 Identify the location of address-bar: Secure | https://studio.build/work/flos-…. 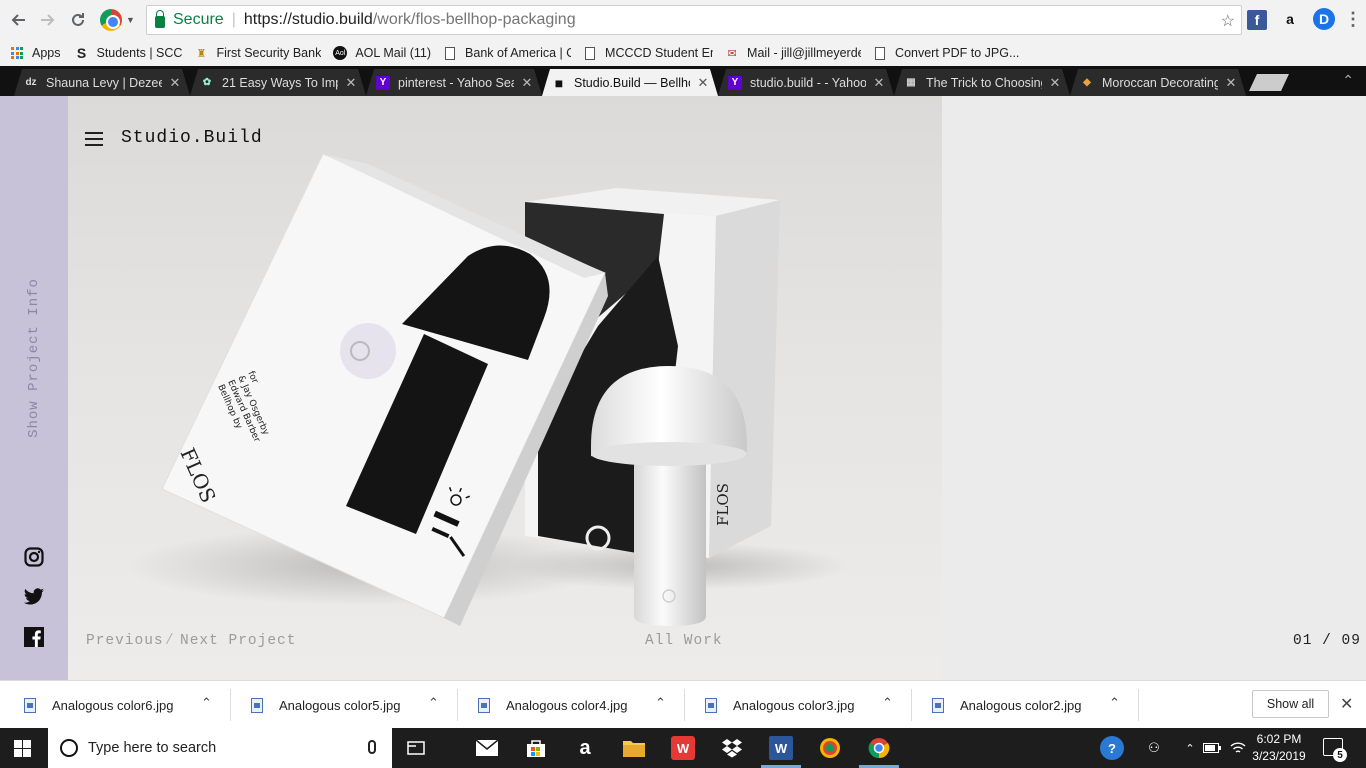
(694, 20).